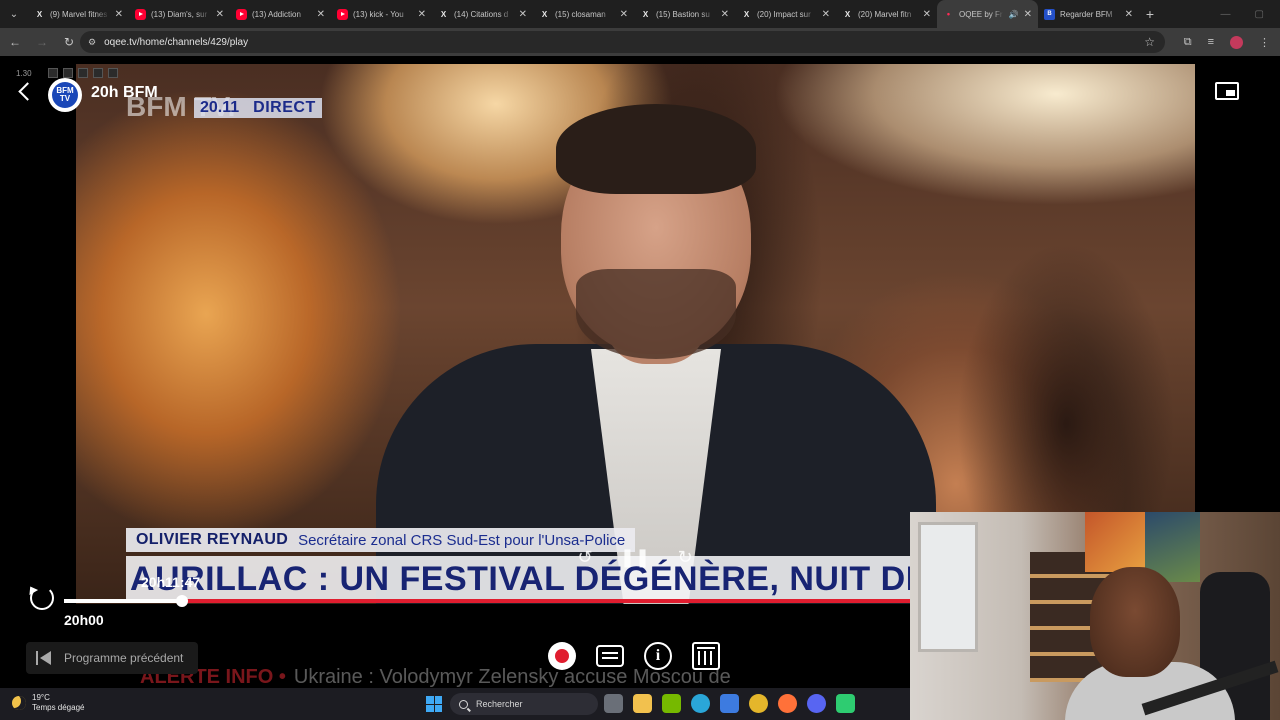 This screenshot has width=1280, height=720. I want to click on forward-arrow-icon: →, so click(42, 42).